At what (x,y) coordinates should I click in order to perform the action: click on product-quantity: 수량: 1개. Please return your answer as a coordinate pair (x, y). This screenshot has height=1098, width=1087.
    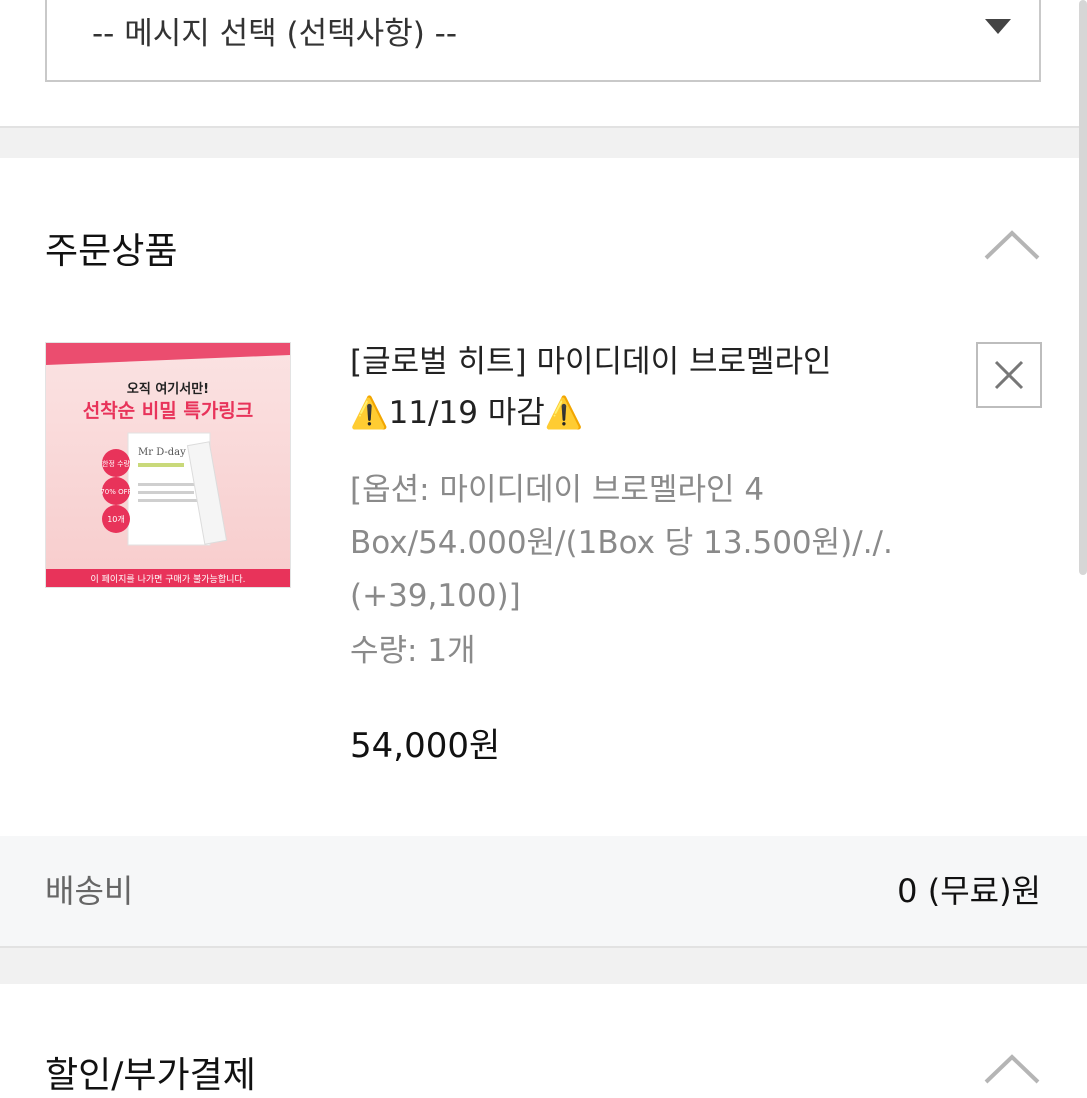
    Looking at the image, I should click on (413, 651).